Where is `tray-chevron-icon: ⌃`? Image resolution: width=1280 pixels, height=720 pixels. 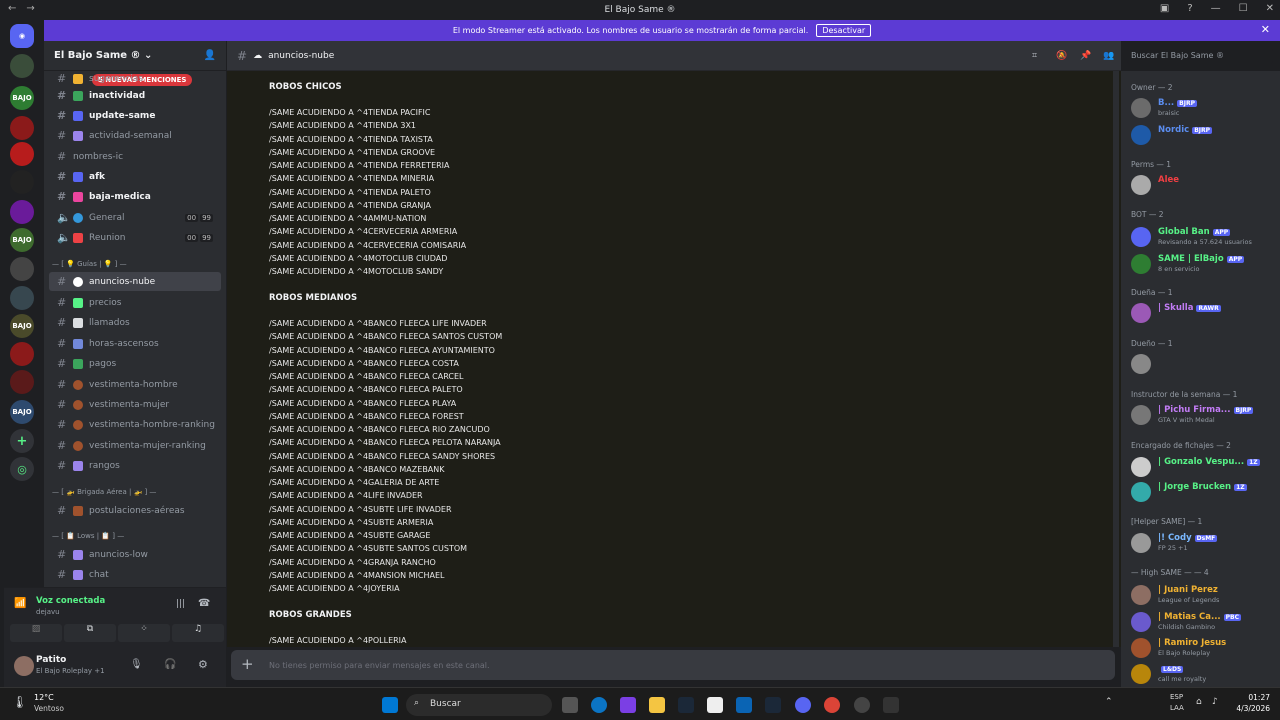 tray-chevron-icon: ⌃ is located at coordinates (1109, 702).